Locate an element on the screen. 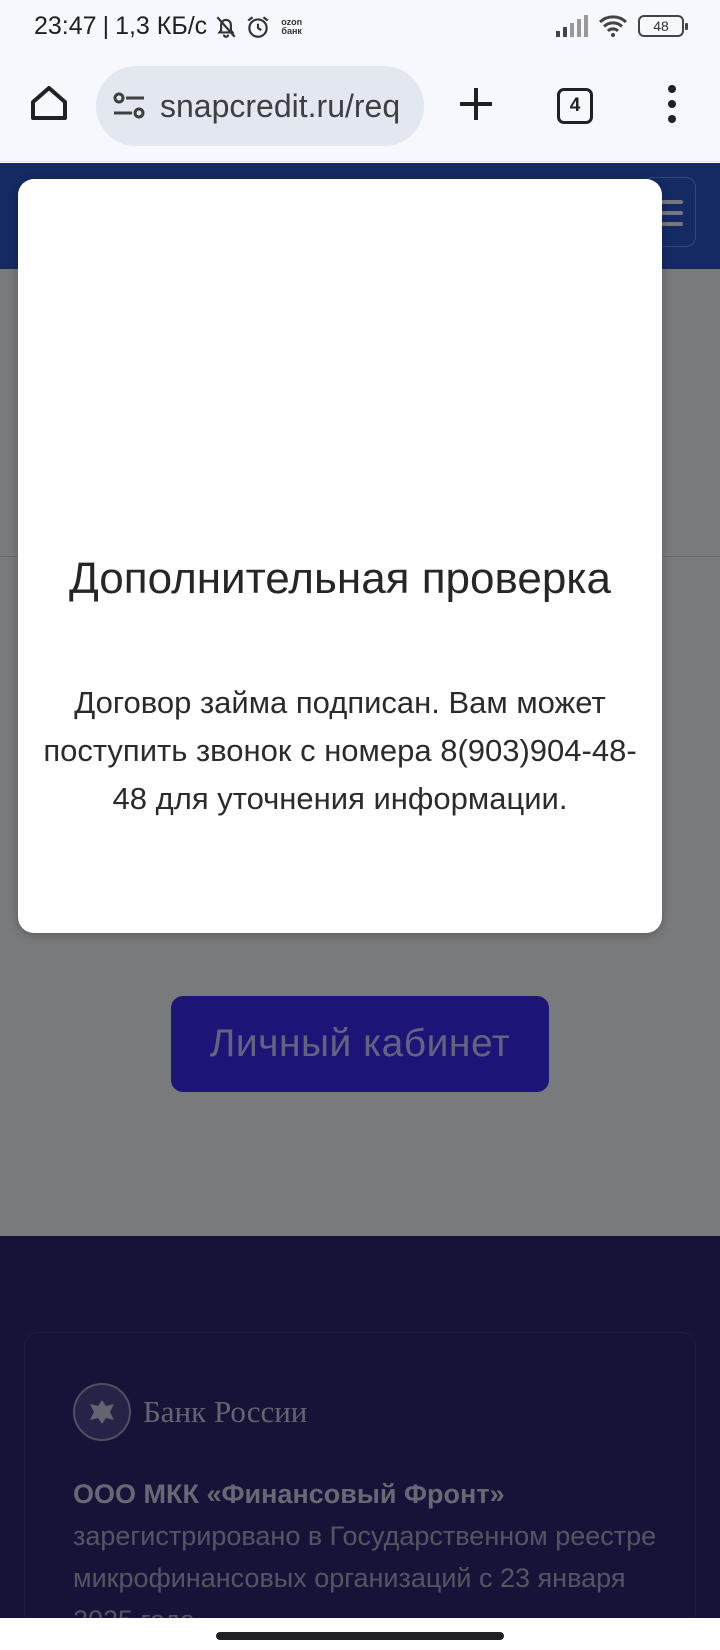  modal-title: Дополнительная проверка is located at coordinates (339, 578).